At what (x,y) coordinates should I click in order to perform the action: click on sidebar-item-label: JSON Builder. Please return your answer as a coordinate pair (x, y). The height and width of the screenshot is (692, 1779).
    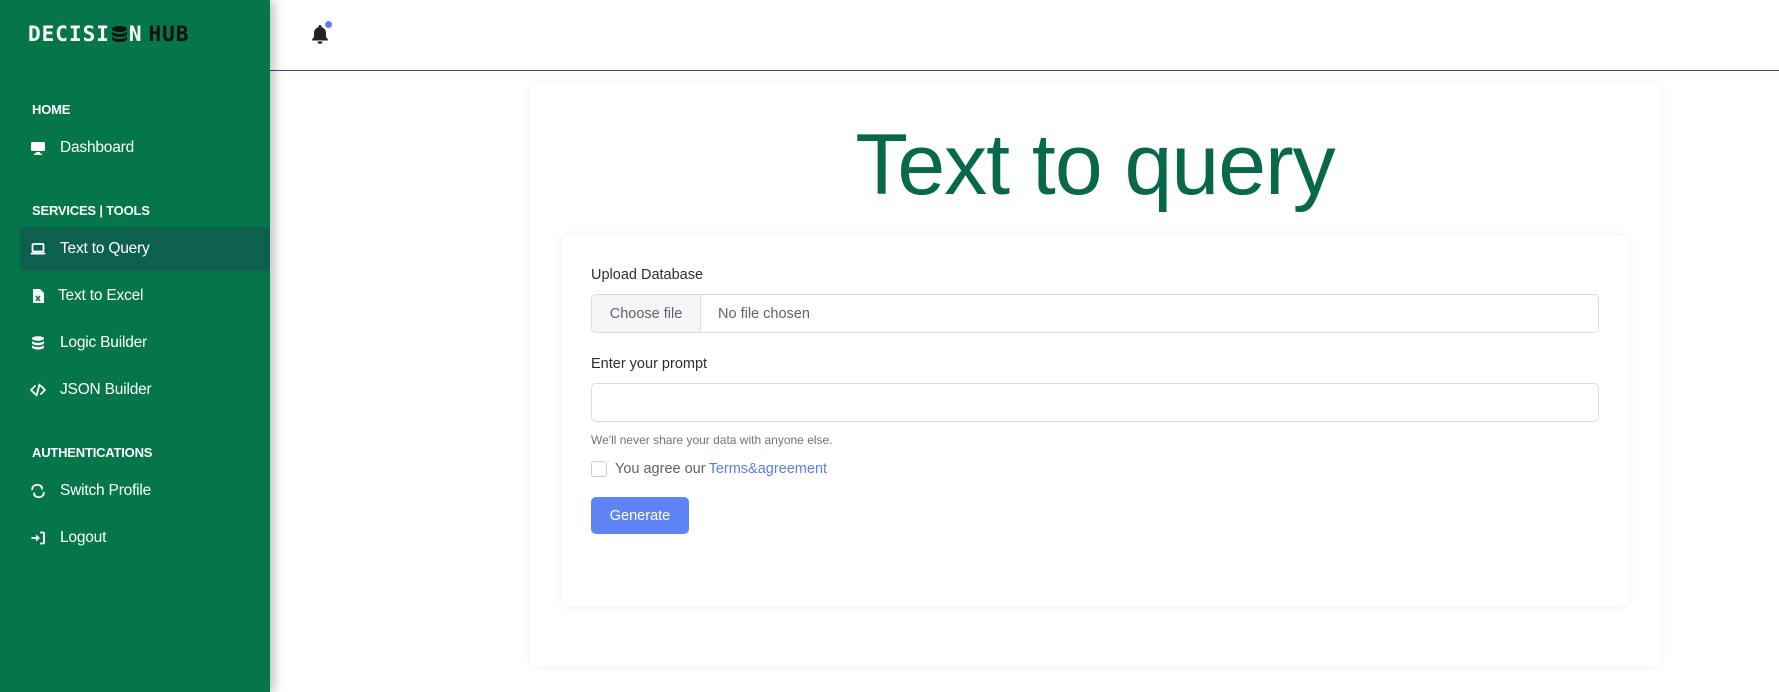
    Looking at the image, I should click on (106, 389).